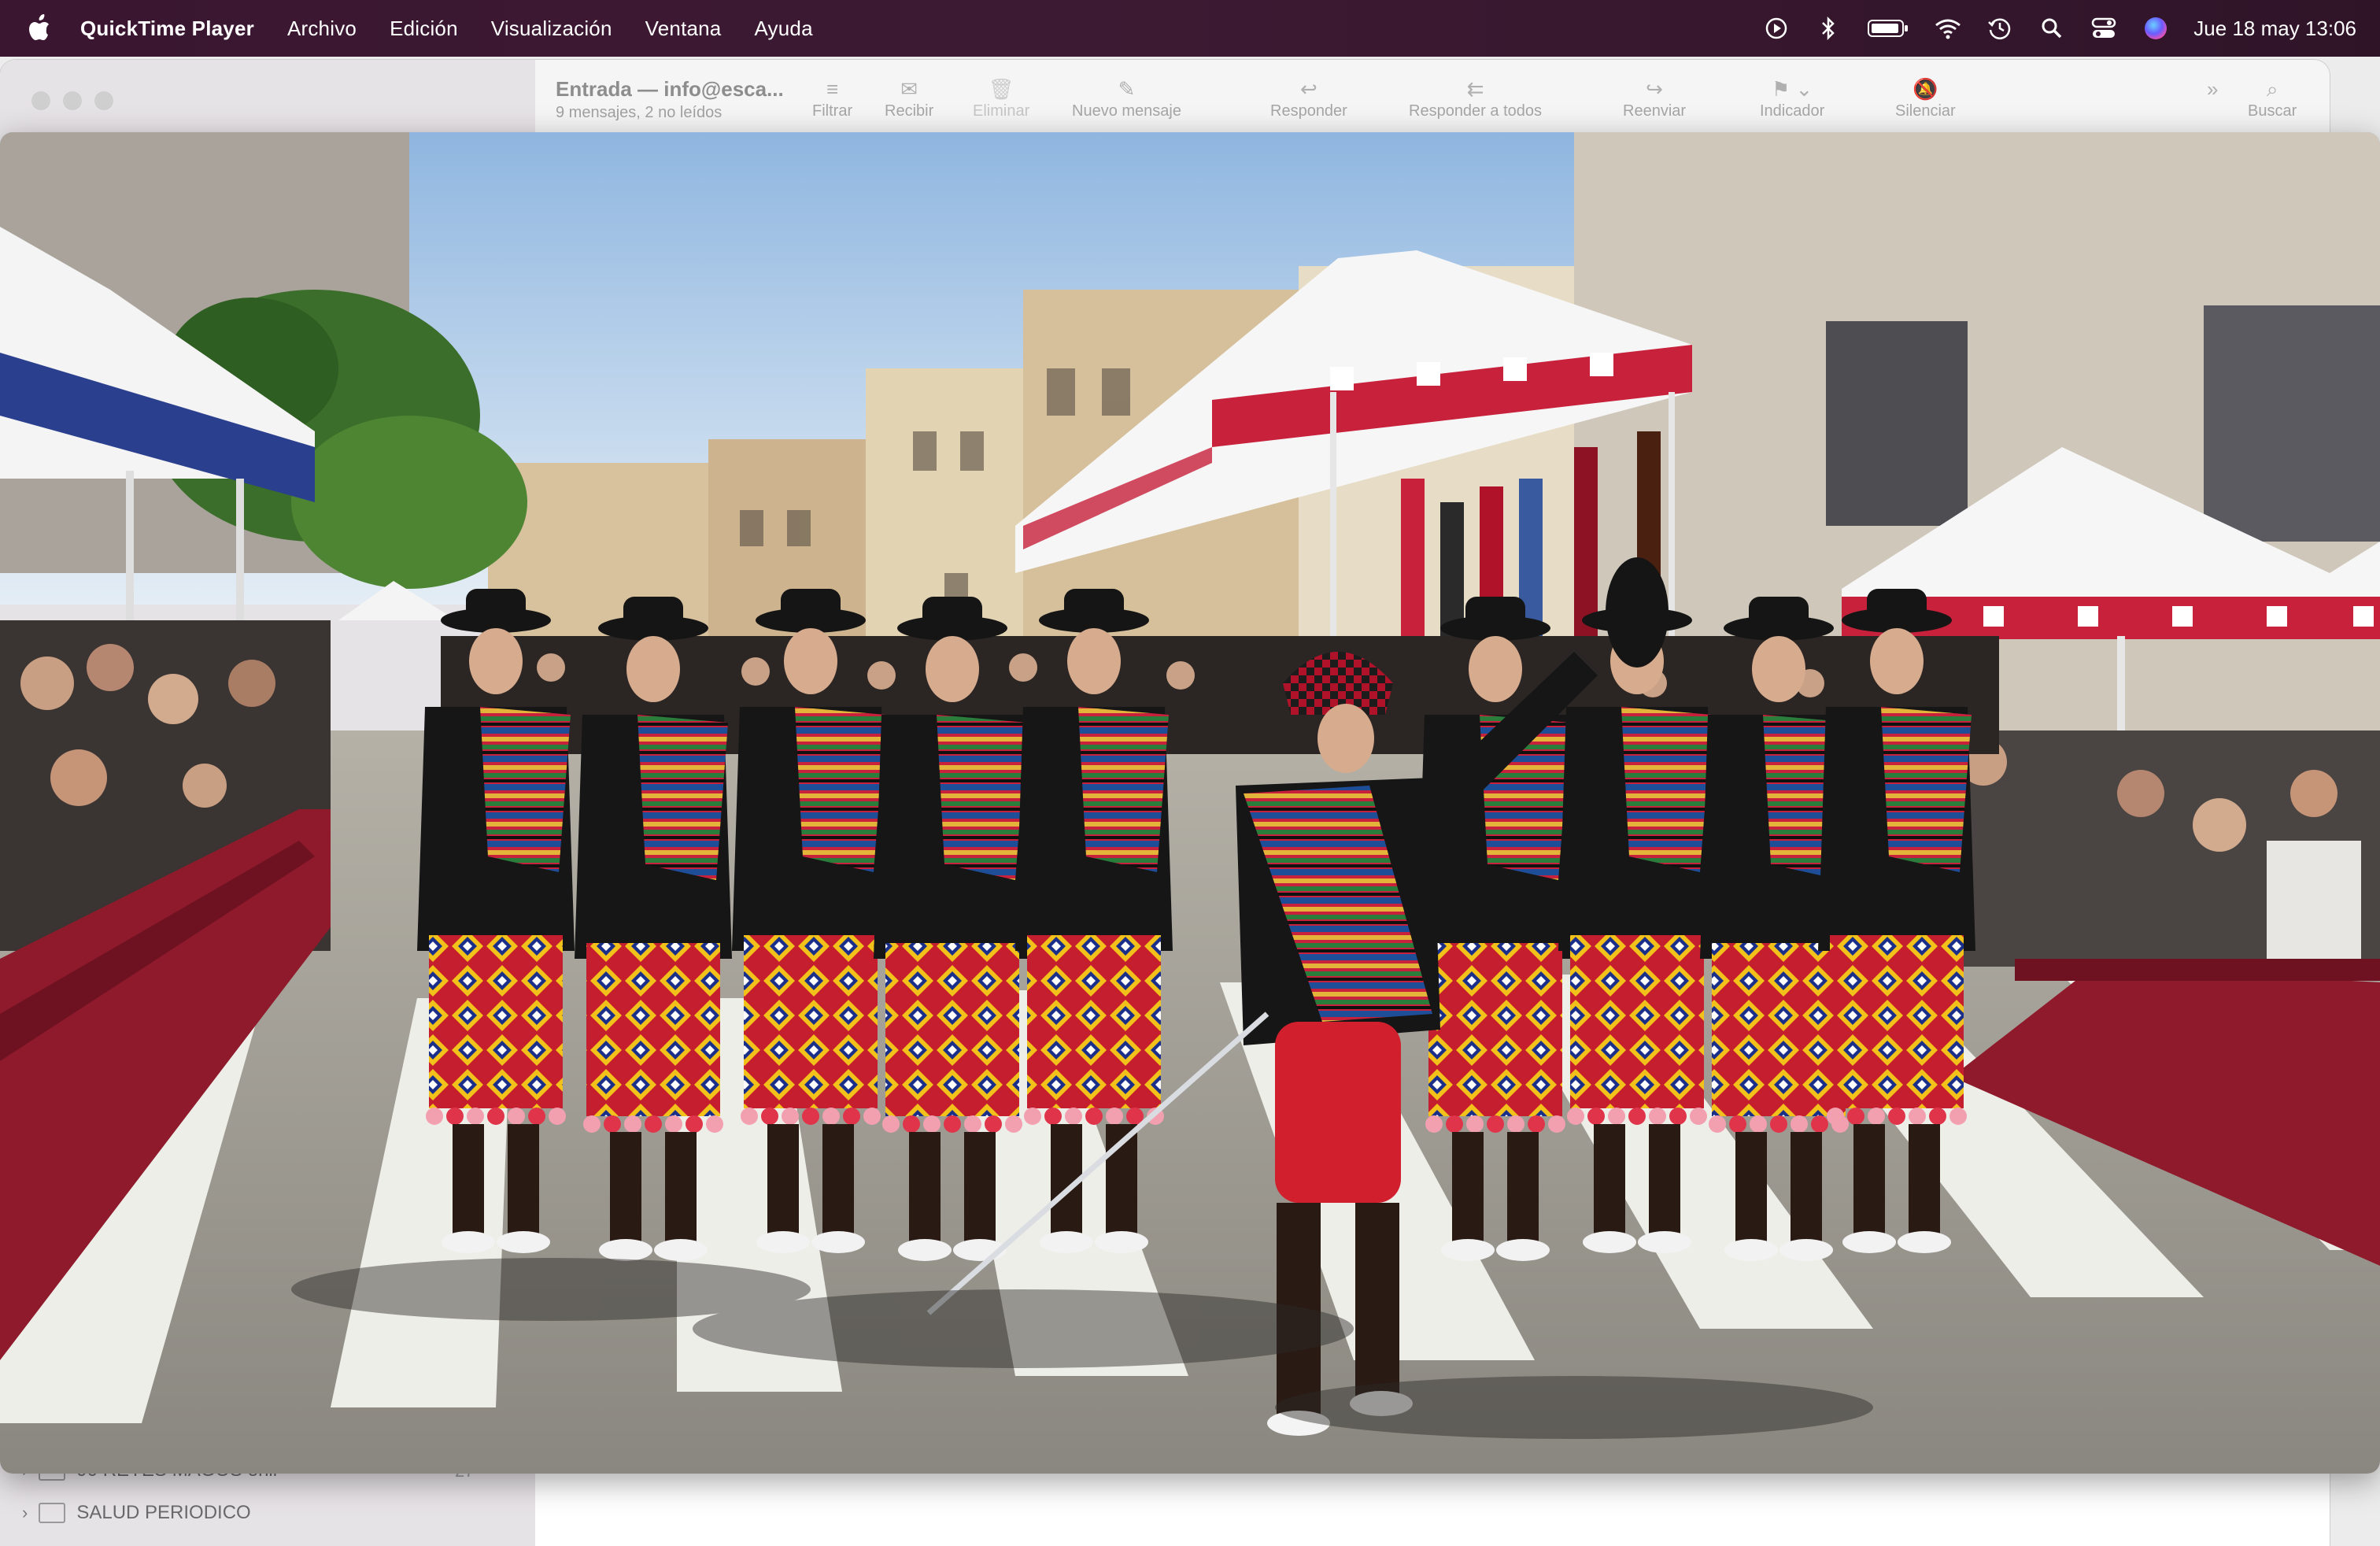 The width and height of the screenshot is (2380, 1546). I want to click on menu-ventana: Ventana, so click(683, 29).